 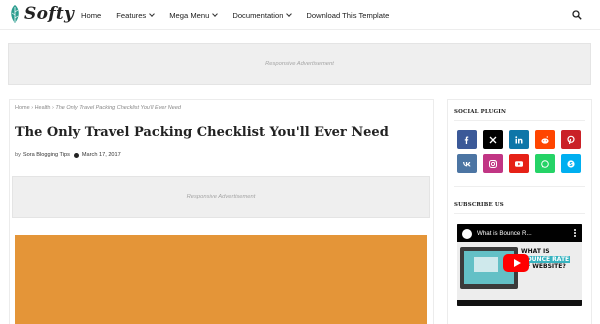 I want to click on facebook-button, so click(x=467, y=139).